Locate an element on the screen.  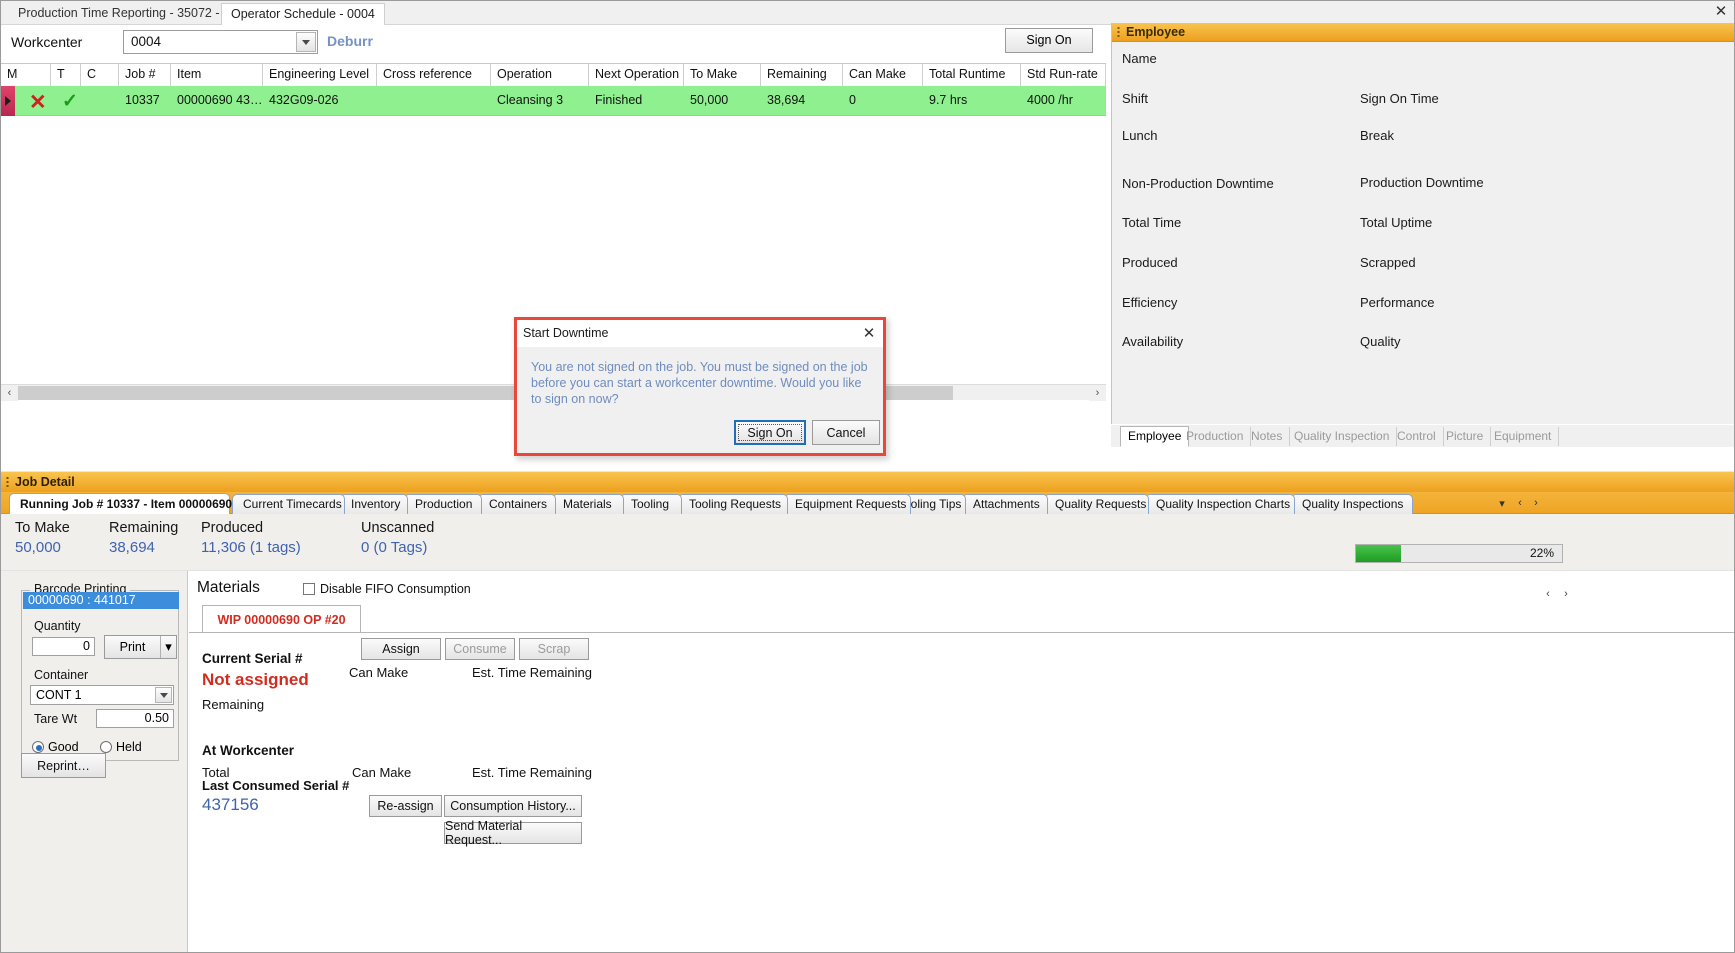
scrap-button: Scrap is located at coordinates (554, 649).